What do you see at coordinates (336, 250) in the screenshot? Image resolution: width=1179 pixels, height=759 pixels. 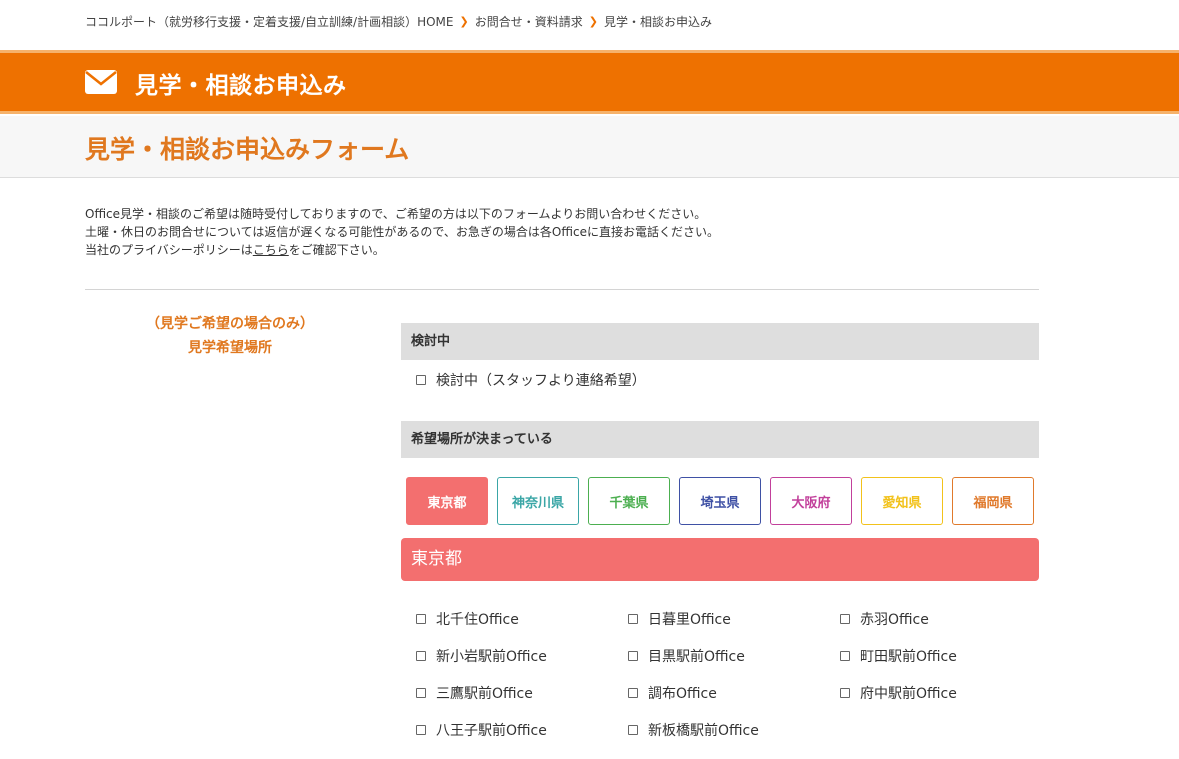 I see `intro-line-3-suffix: をご確認下さい。` at bounding box center [336, 250].